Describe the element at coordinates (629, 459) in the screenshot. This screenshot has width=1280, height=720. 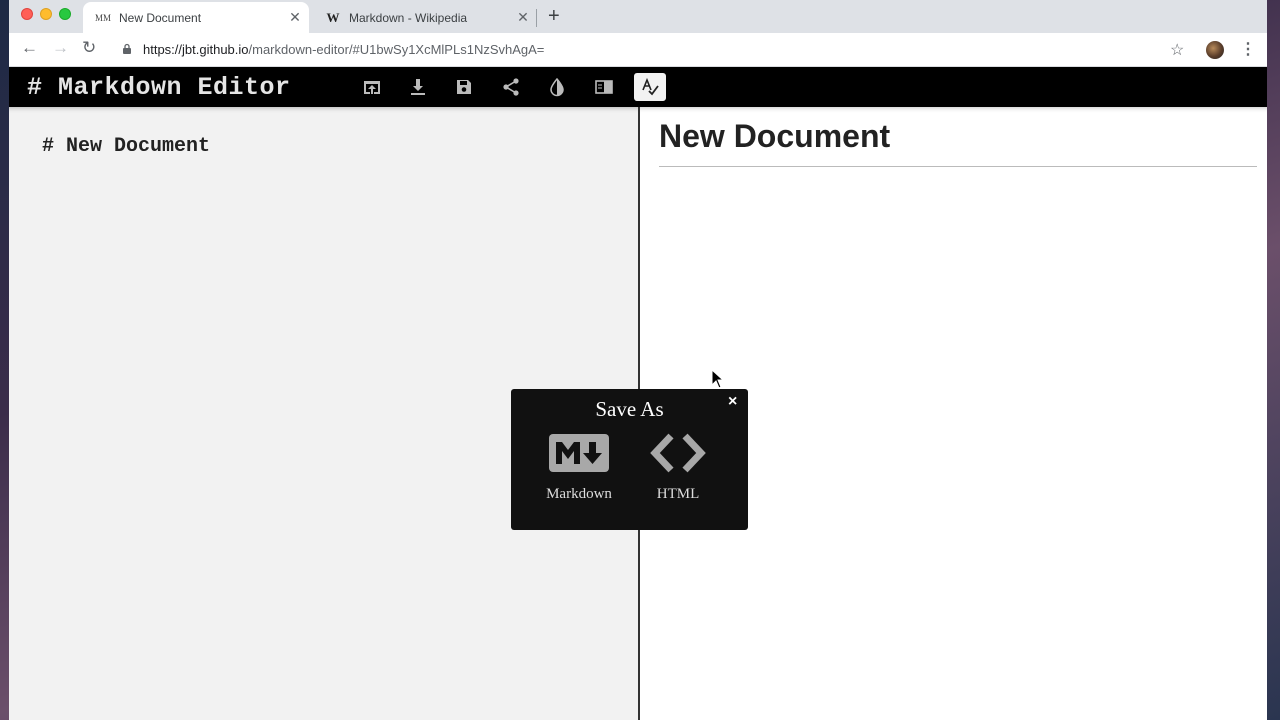
I see `save-as-dialog: Save As × Markdown HTML` at that location.